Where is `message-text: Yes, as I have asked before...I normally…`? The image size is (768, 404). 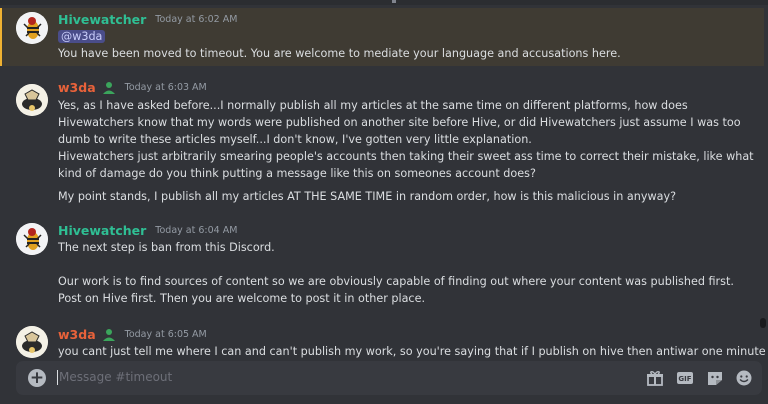 message-text: Yes, as I have asked before...I normally… is located at coordinates (373, 105).